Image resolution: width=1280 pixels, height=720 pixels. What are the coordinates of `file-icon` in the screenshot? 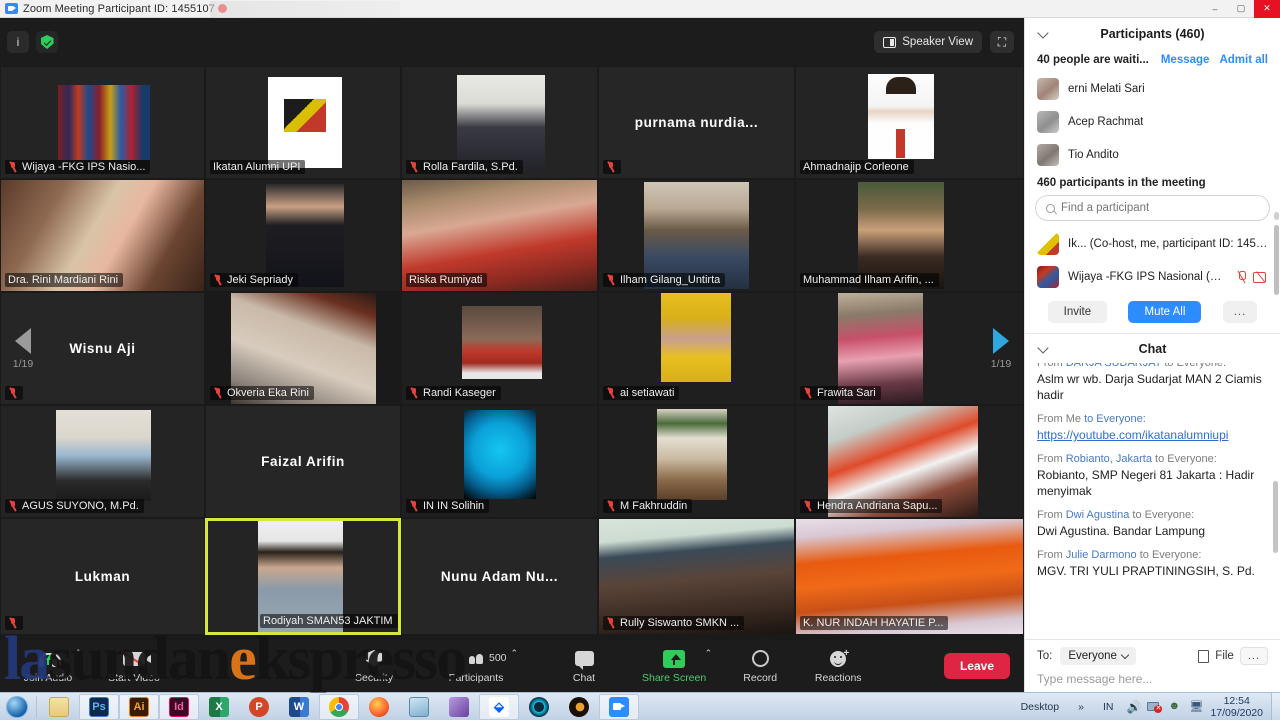 It's located at (1204, 656).